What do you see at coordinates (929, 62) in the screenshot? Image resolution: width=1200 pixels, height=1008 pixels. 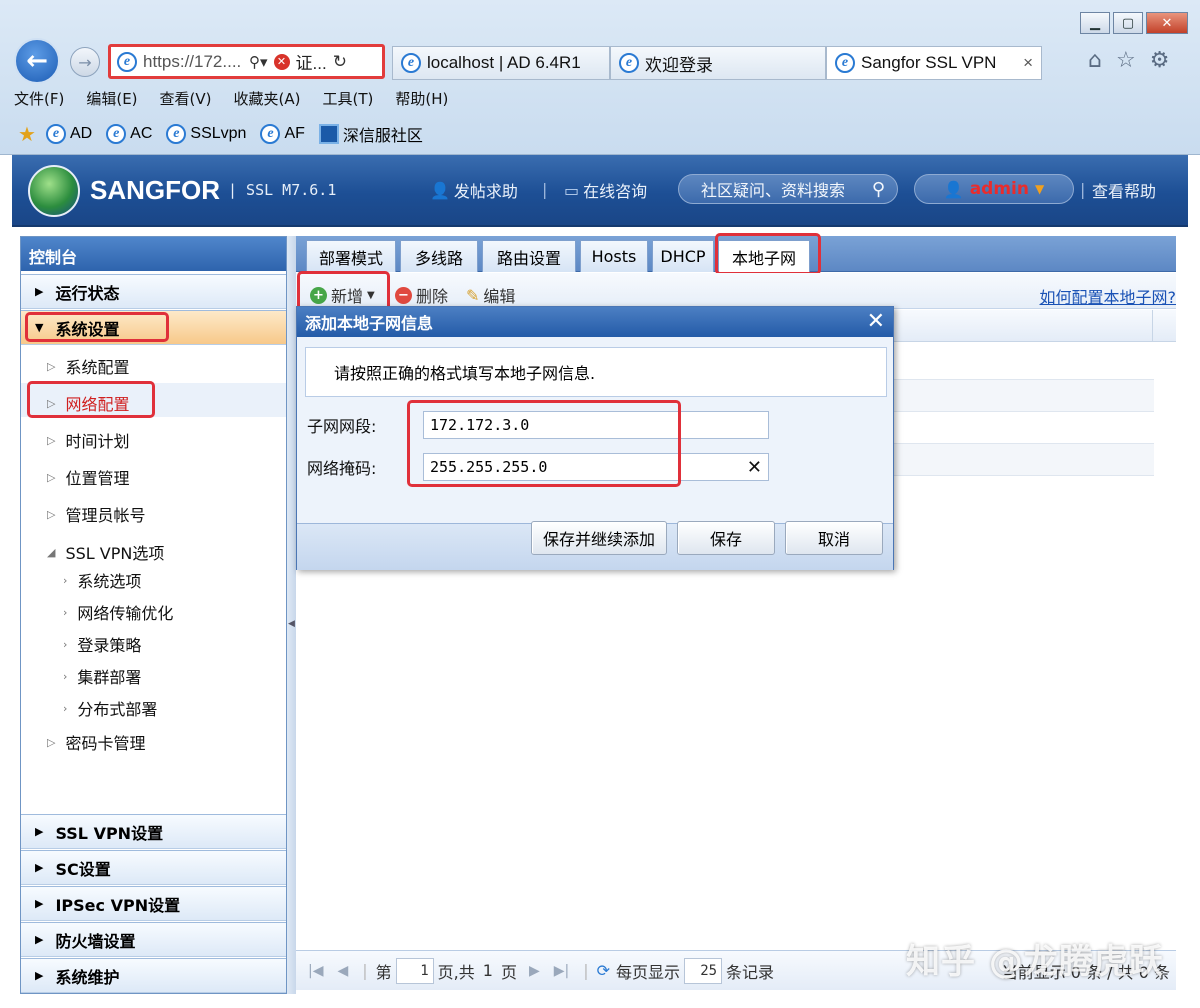 I see `tab-label: Sangfor SSL VPN` at bounding box center [929, 62].